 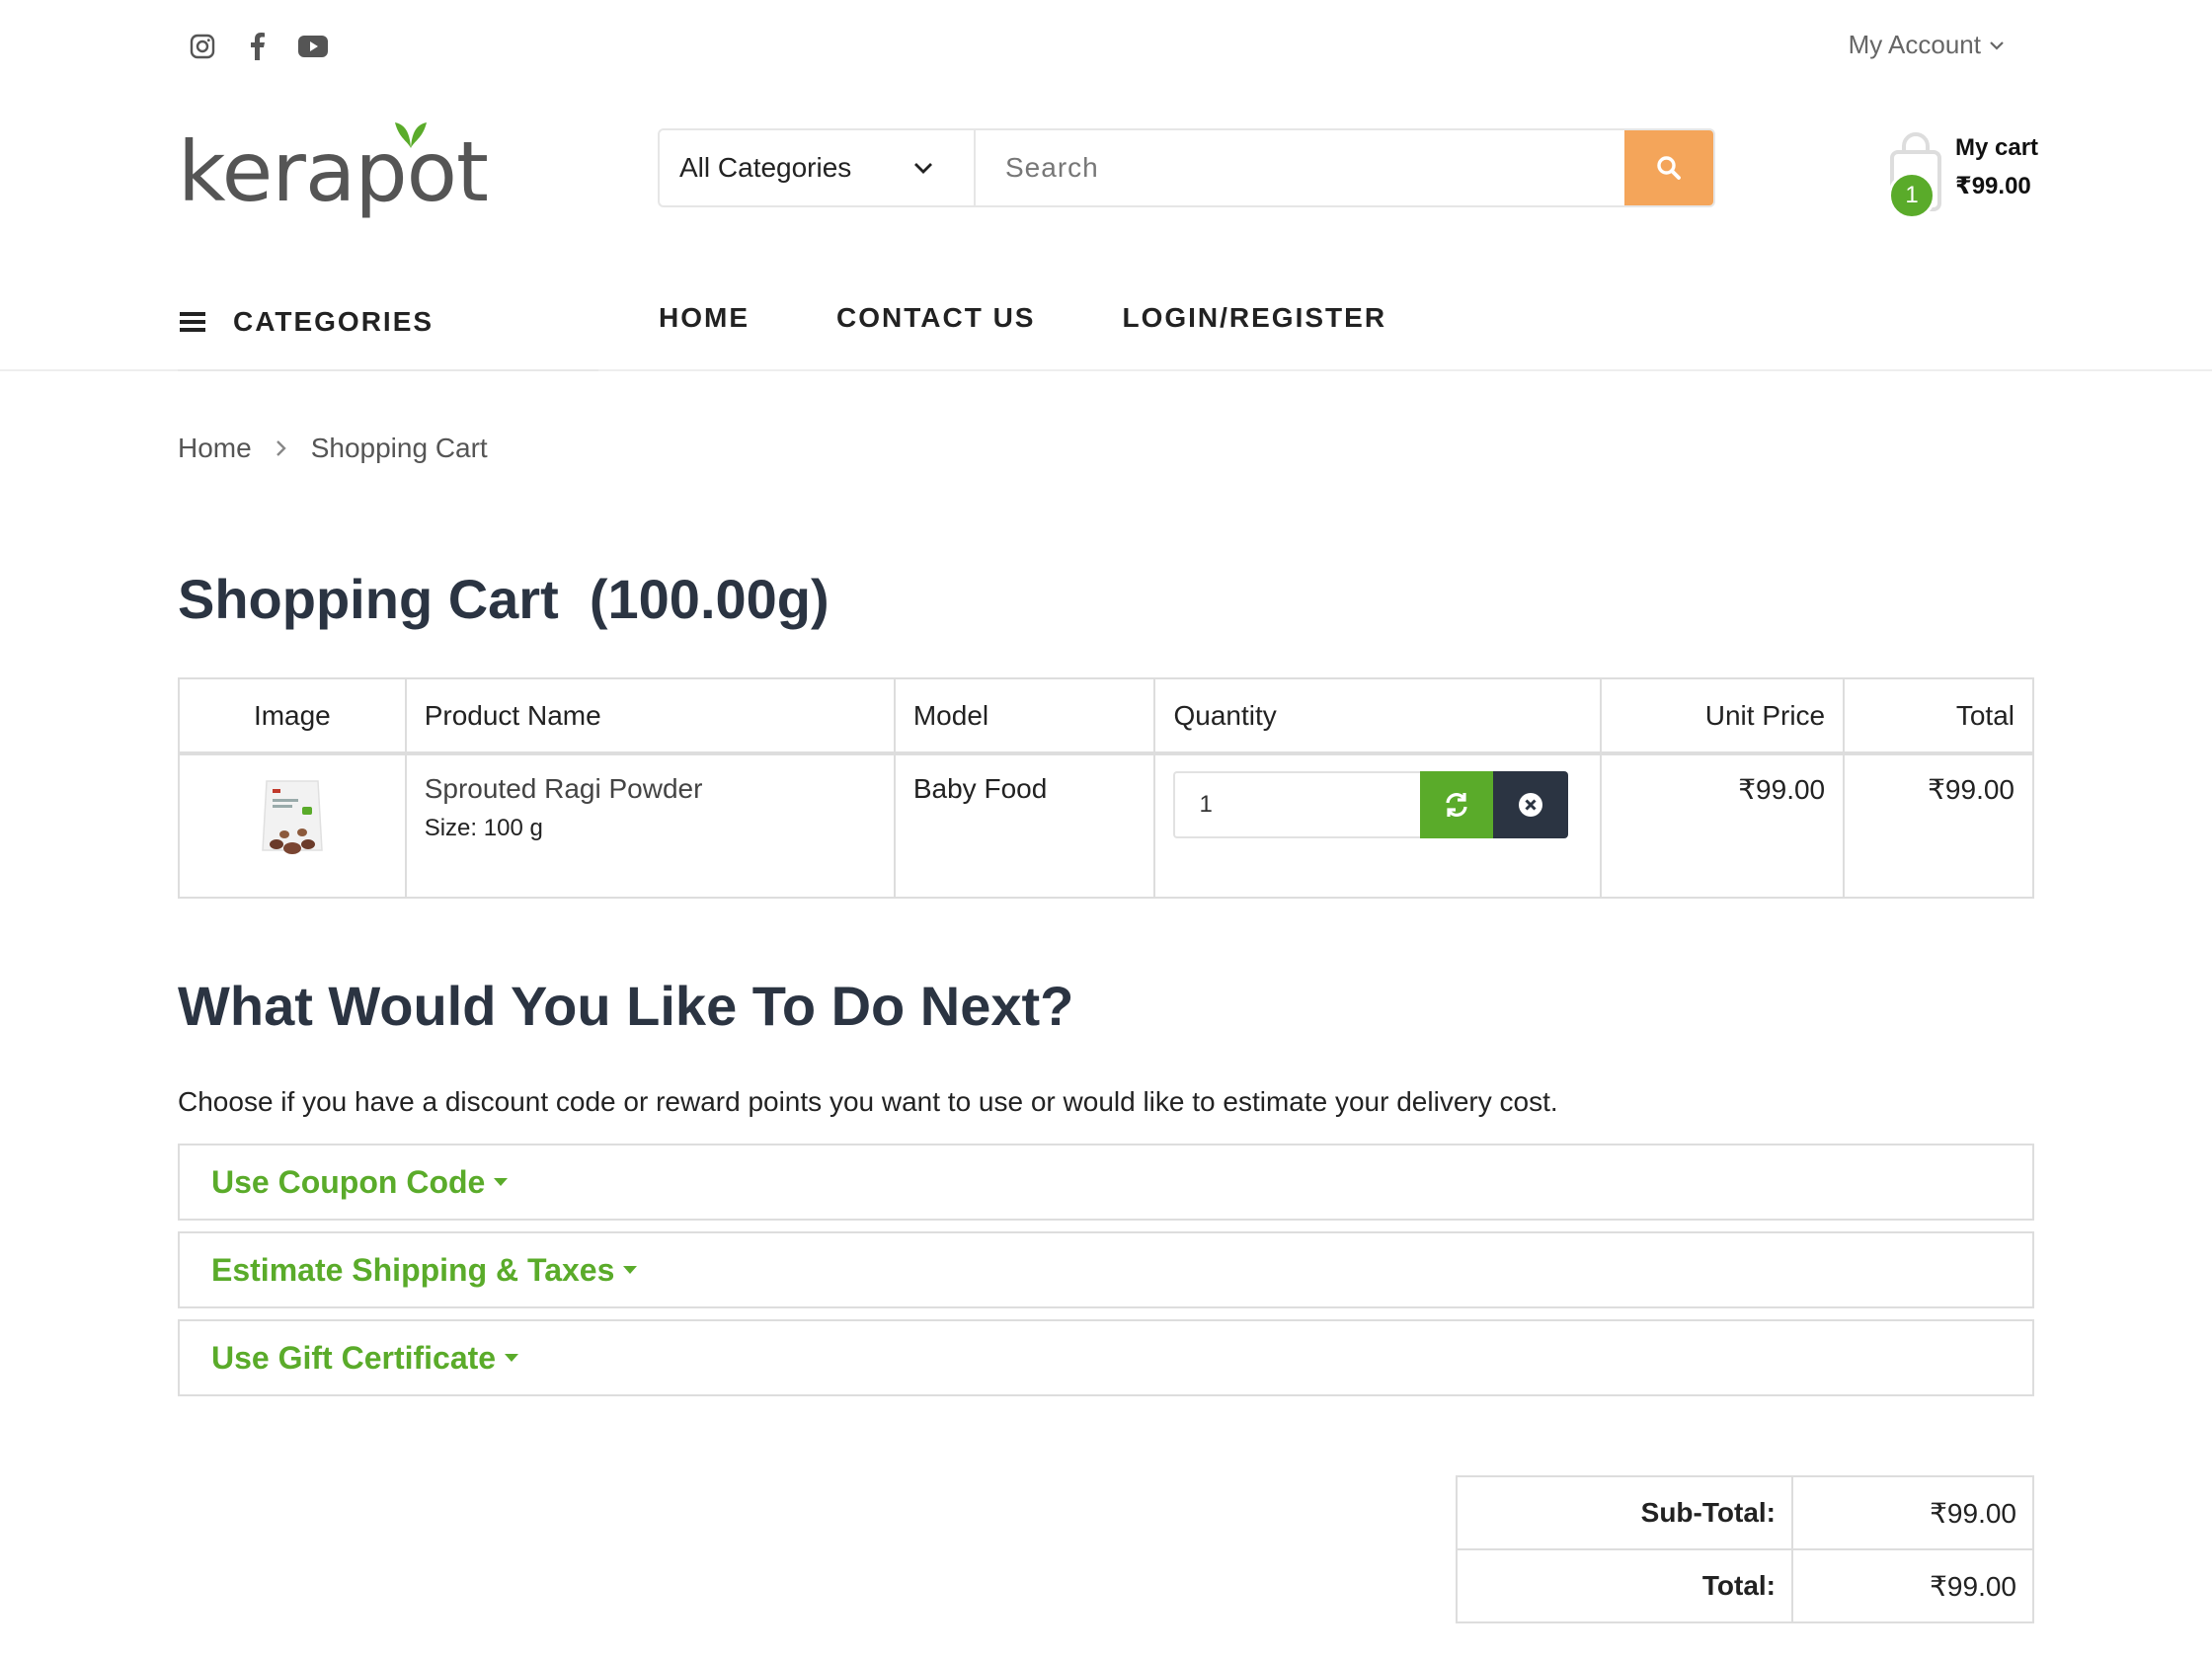 I want to click on nav-menu: HOME CONTACT US LOGIN/REGISTER, so click(x=1023, y=318).